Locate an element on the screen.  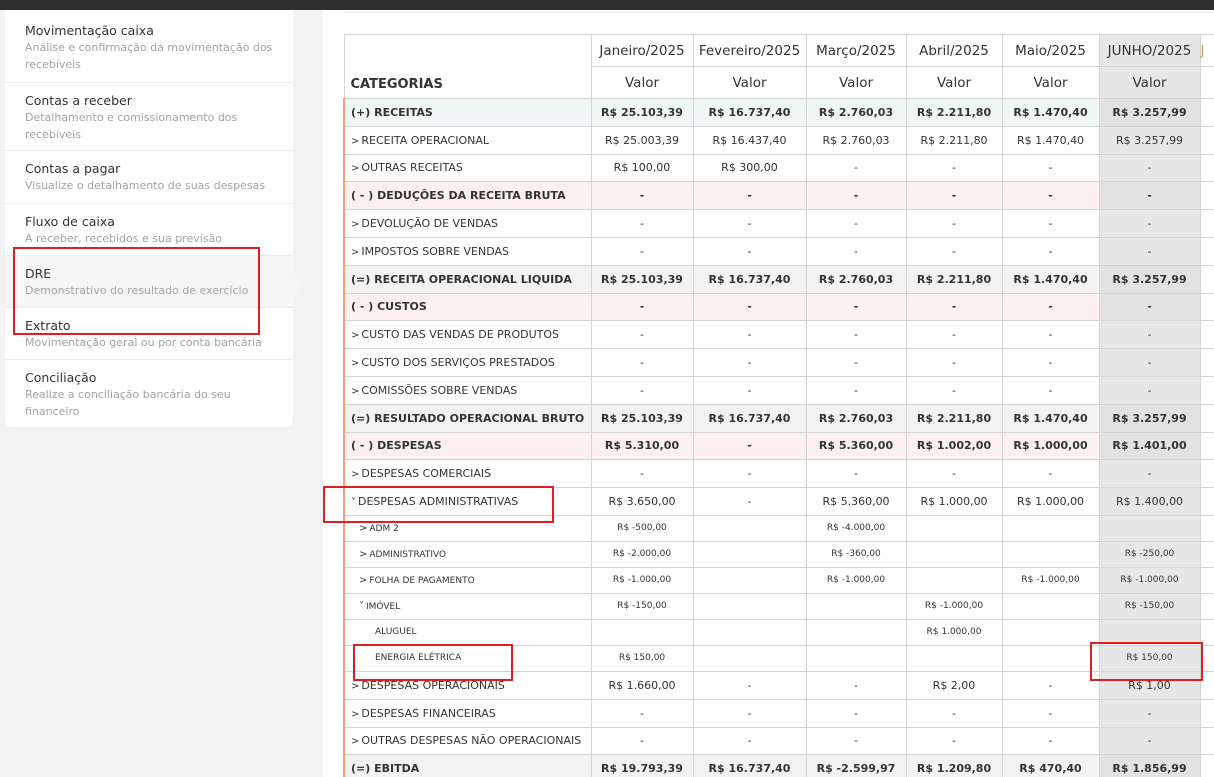
table-row: > COMISSÕES SOBRE VENDAS - - - - - - is located at coordinates (778, 390).